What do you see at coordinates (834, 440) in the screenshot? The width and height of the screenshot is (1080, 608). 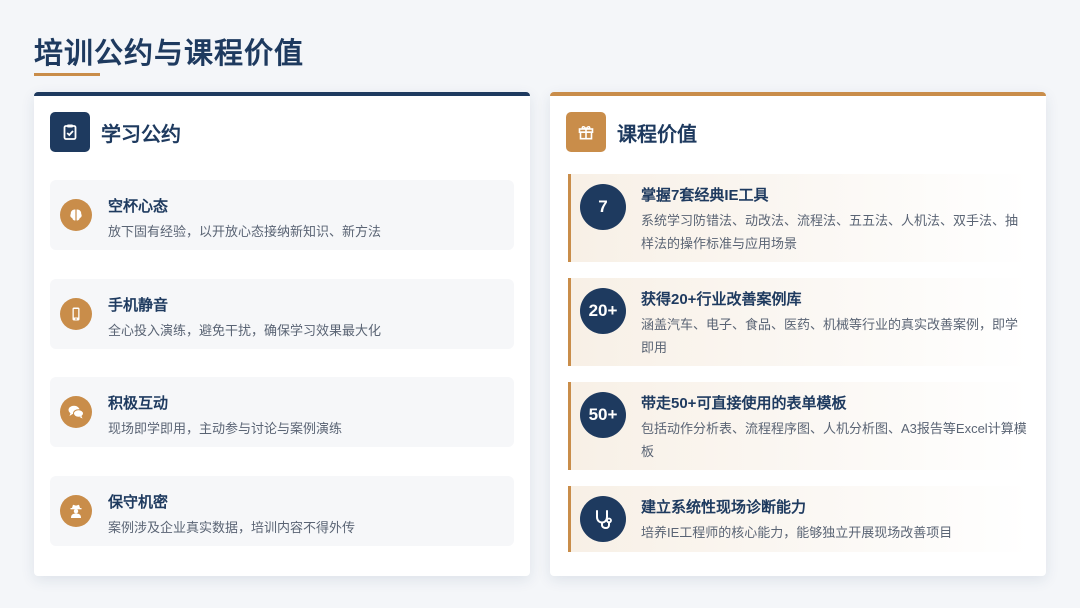 I see `value-desc: 包括动作分析表、流程程序图、人机分析图、A3报告等Excel计算模板` at bounding box center [834, 440].